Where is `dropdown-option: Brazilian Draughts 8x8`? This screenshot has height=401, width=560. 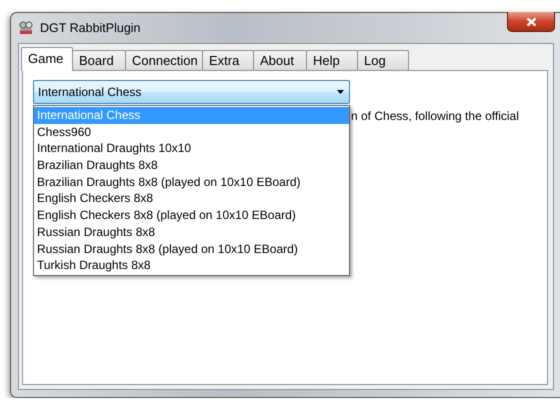 dropdown-option: Brazilian Draughts 8x8 is located at coordinates (191, 165).